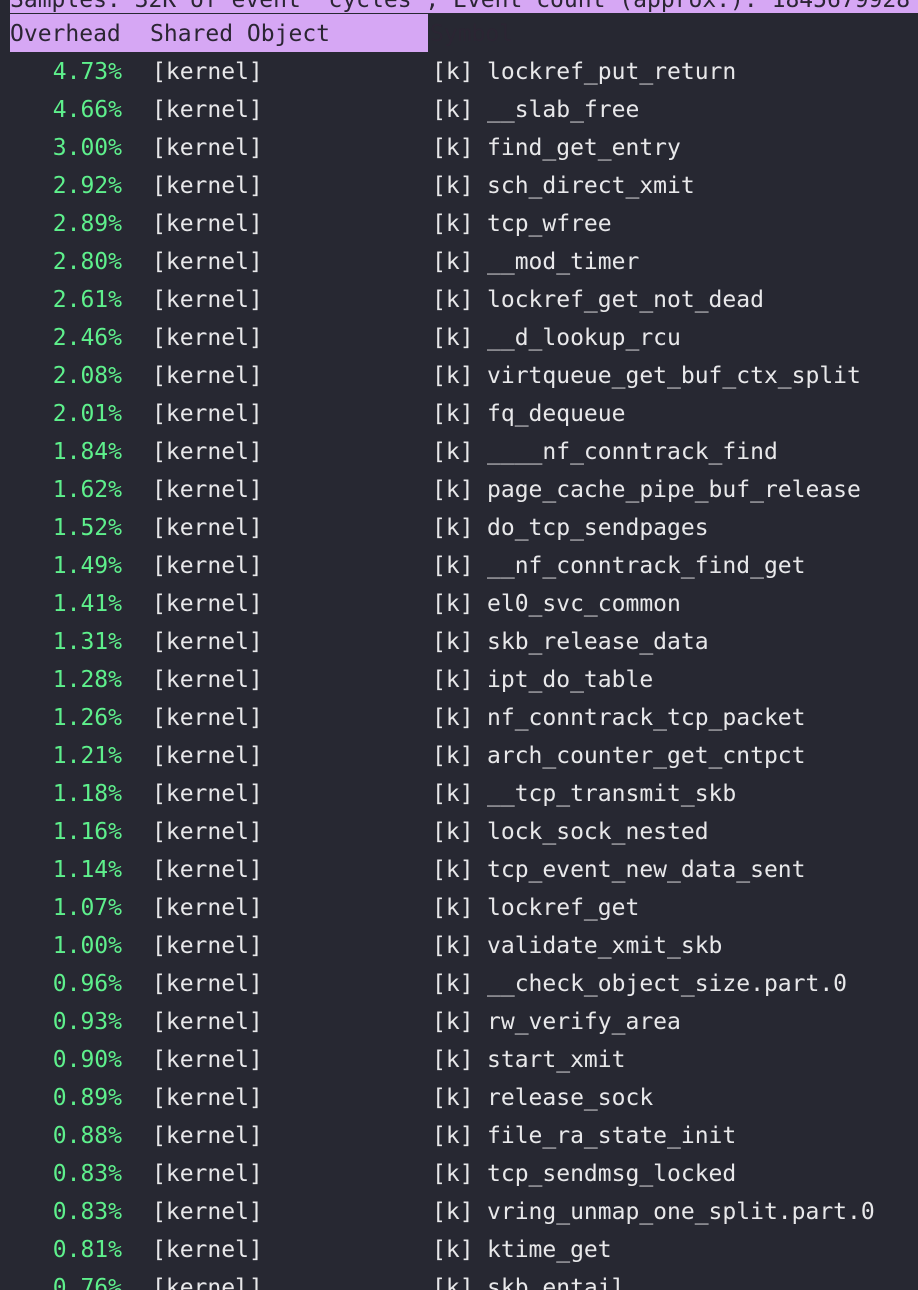 This screenshot has width=918, height=1290. Describe the element at coordinates (556, 1060) in the screenshot. I see `symbol-name: start_xmit` at that location.